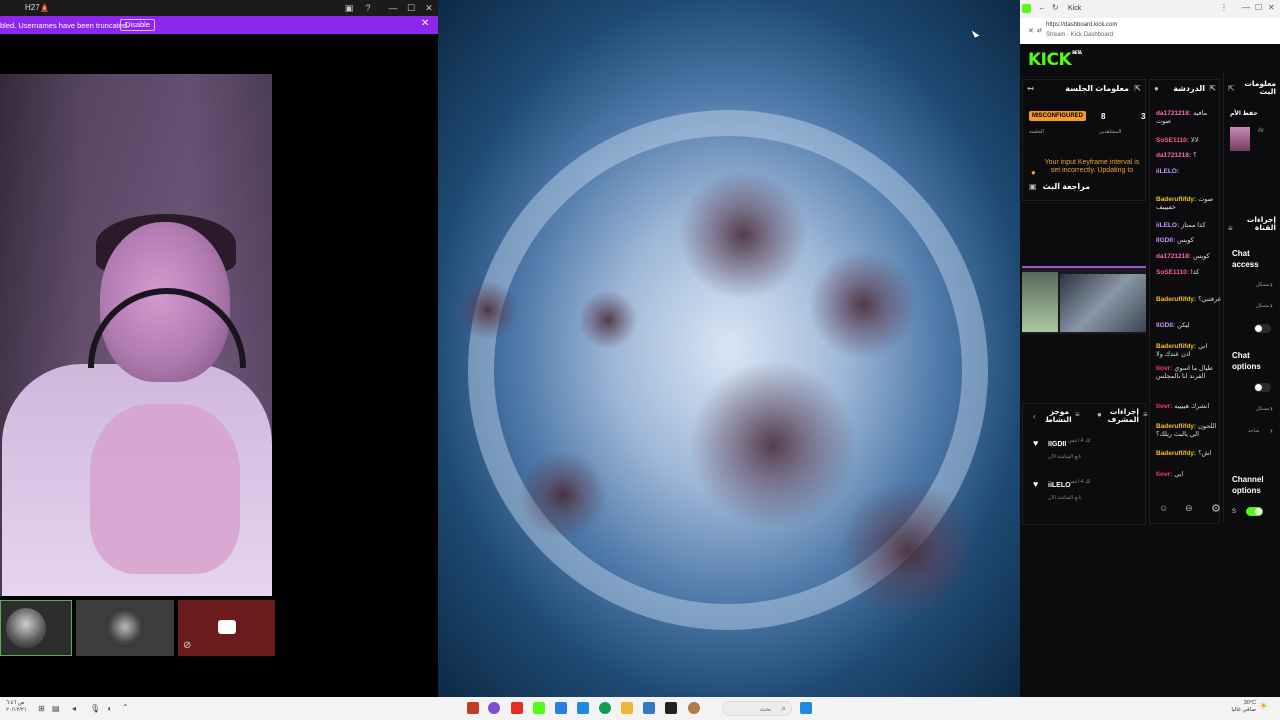  What do you see at coordinates (1186, 226) in the screenshot?
I see `chat-message: iiLELO: كذا ممتاز` at bounding box center [1186, 226].